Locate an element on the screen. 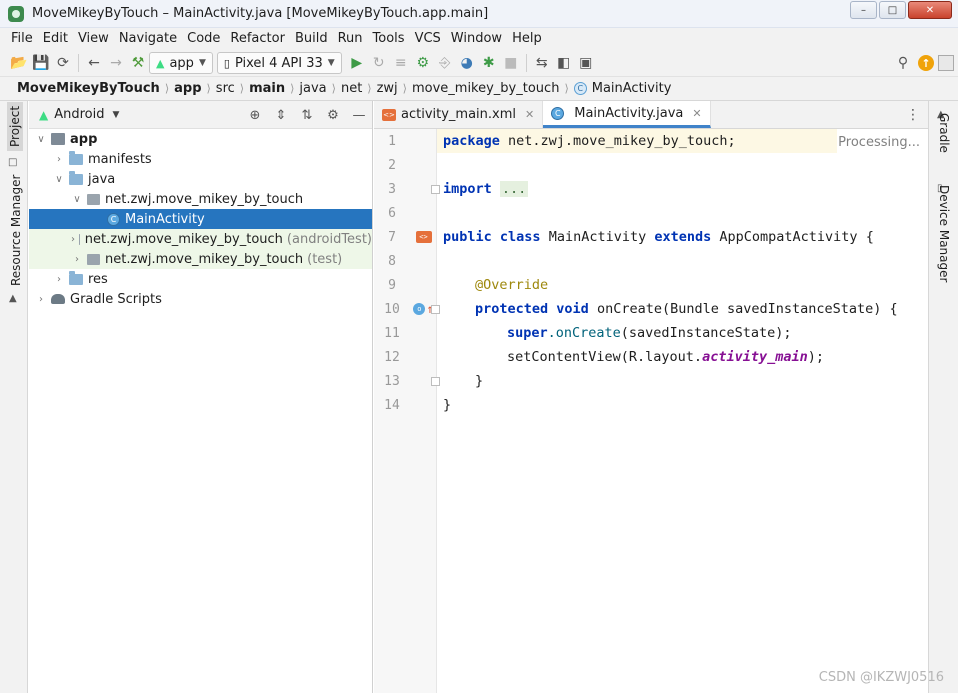 Image resolution: width=958 pixels, height=693 pixels. minimize-button: – is located at coordinates (863, 10).